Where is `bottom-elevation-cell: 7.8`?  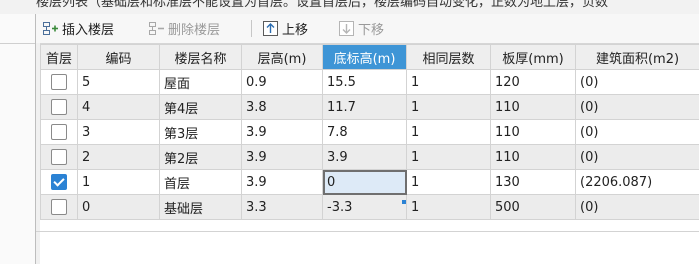
bottom-elevation-cell: 7.8 is located at coordinates (364, 132).